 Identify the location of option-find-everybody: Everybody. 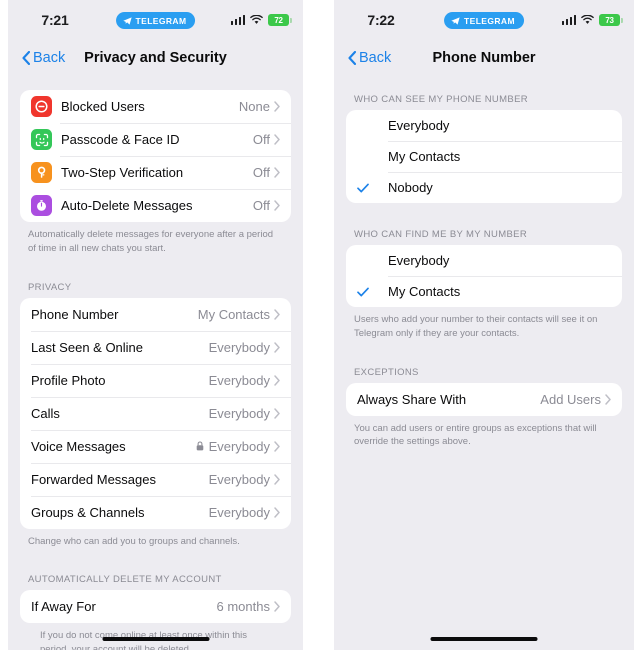
(484, 260).